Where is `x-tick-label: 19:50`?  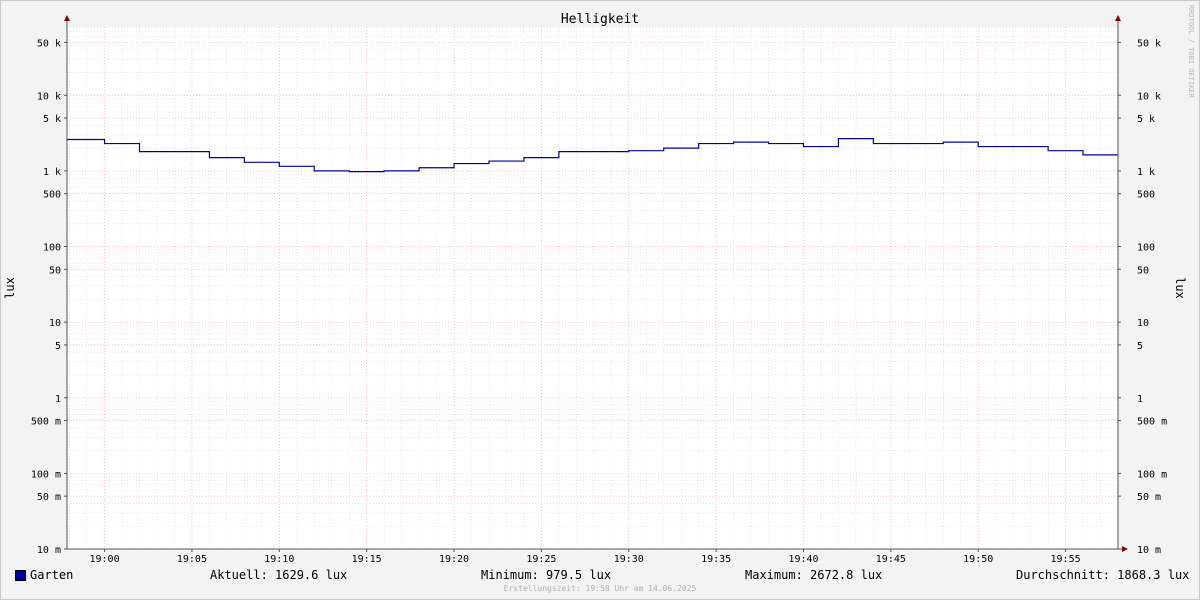 x-tick-label: 19:50 is located at coordinates (978, 559).